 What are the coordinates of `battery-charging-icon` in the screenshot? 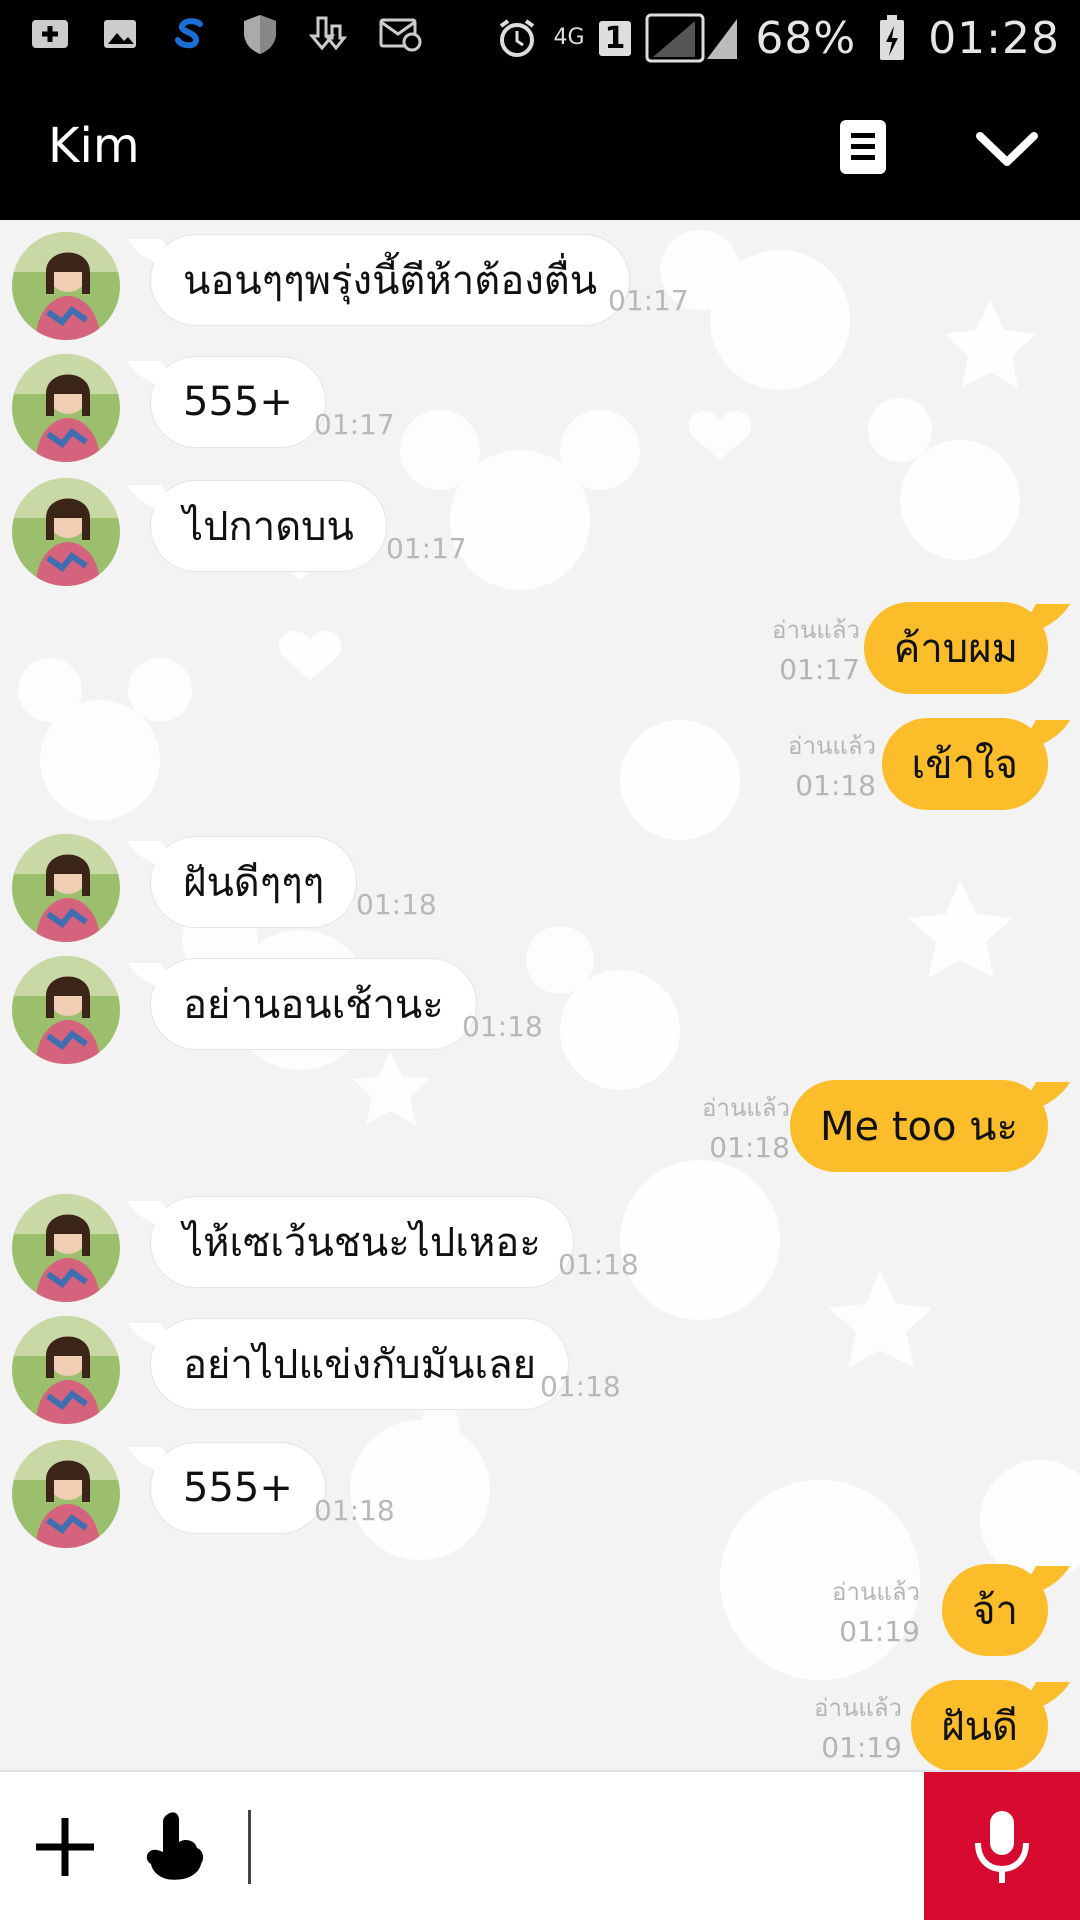 It's located at (892, 37).